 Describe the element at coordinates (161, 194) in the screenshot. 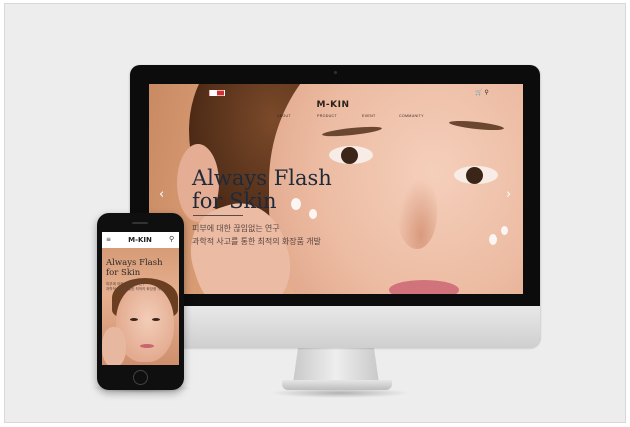

I see `chevron-left-icon: ‹` at that location.